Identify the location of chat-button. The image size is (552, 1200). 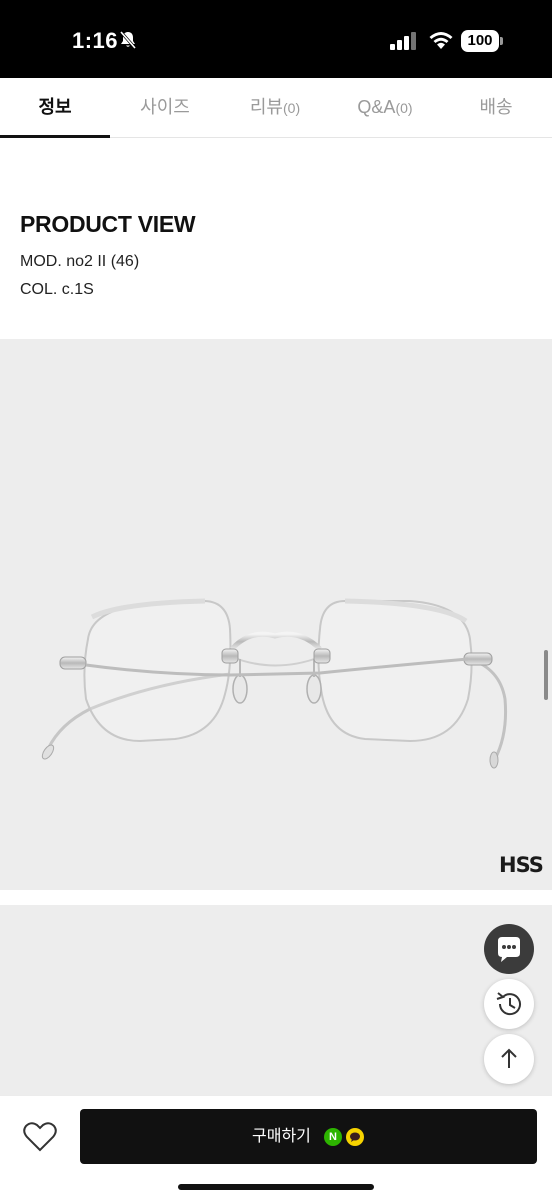
(509, 949).